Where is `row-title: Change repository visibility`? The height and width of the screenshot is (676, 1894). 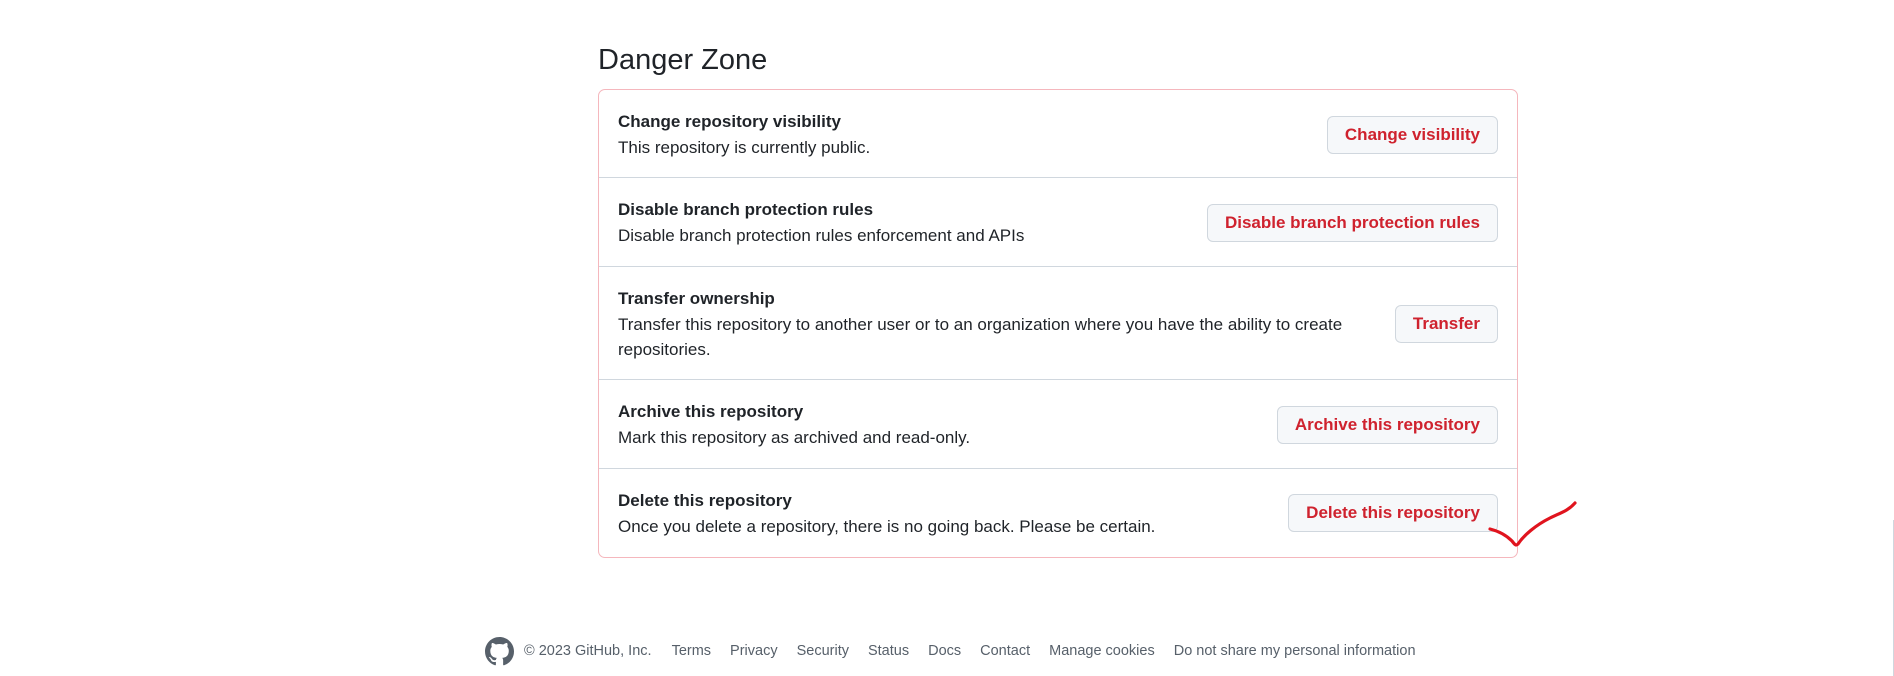
row-title: Change repository visibility is located at coordinates (729, 121).